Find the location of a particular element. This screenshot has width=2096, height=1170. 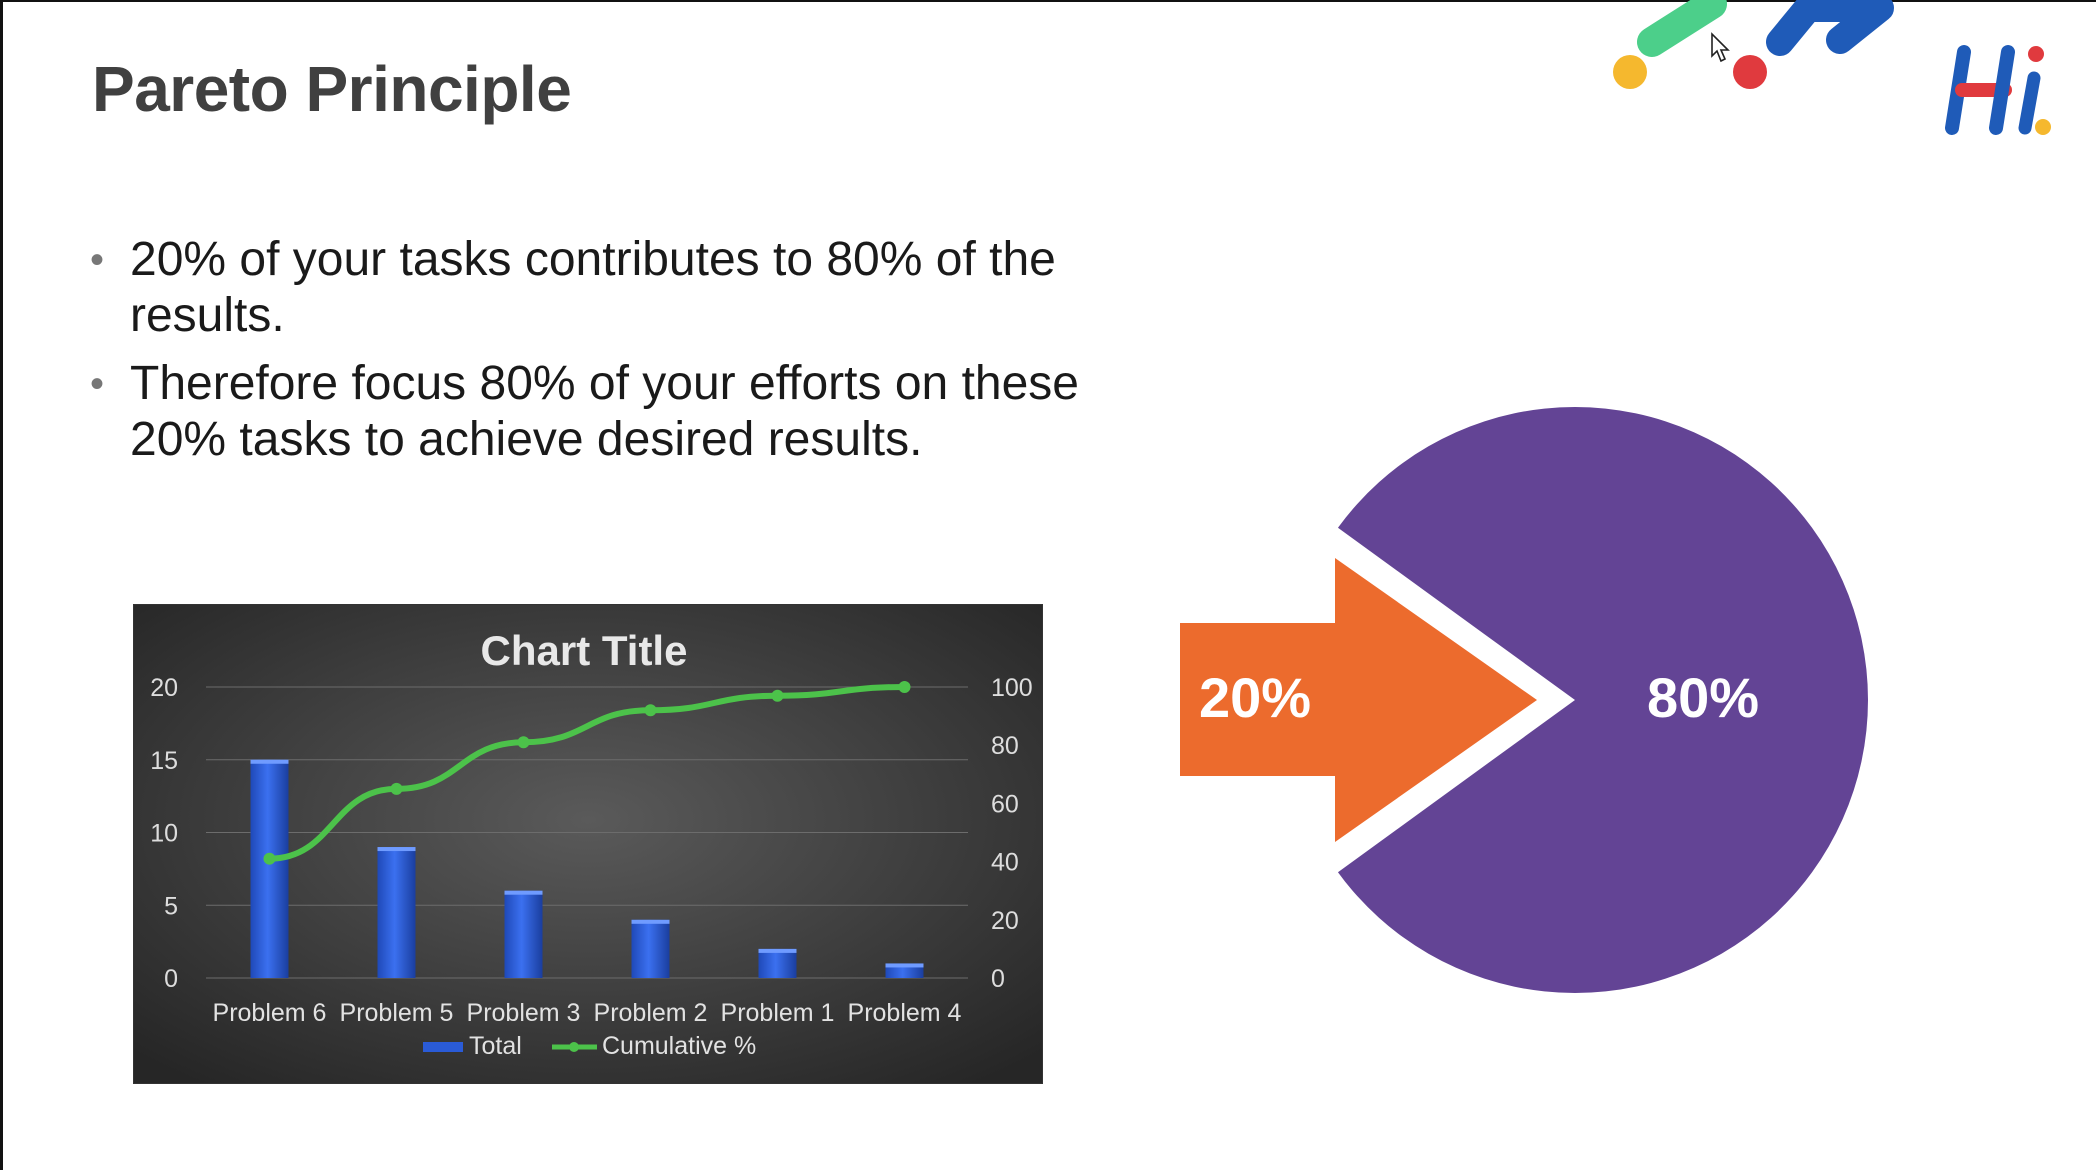

legend-label-cumulative: Cumulative % is located at coordinates (679, 1046).